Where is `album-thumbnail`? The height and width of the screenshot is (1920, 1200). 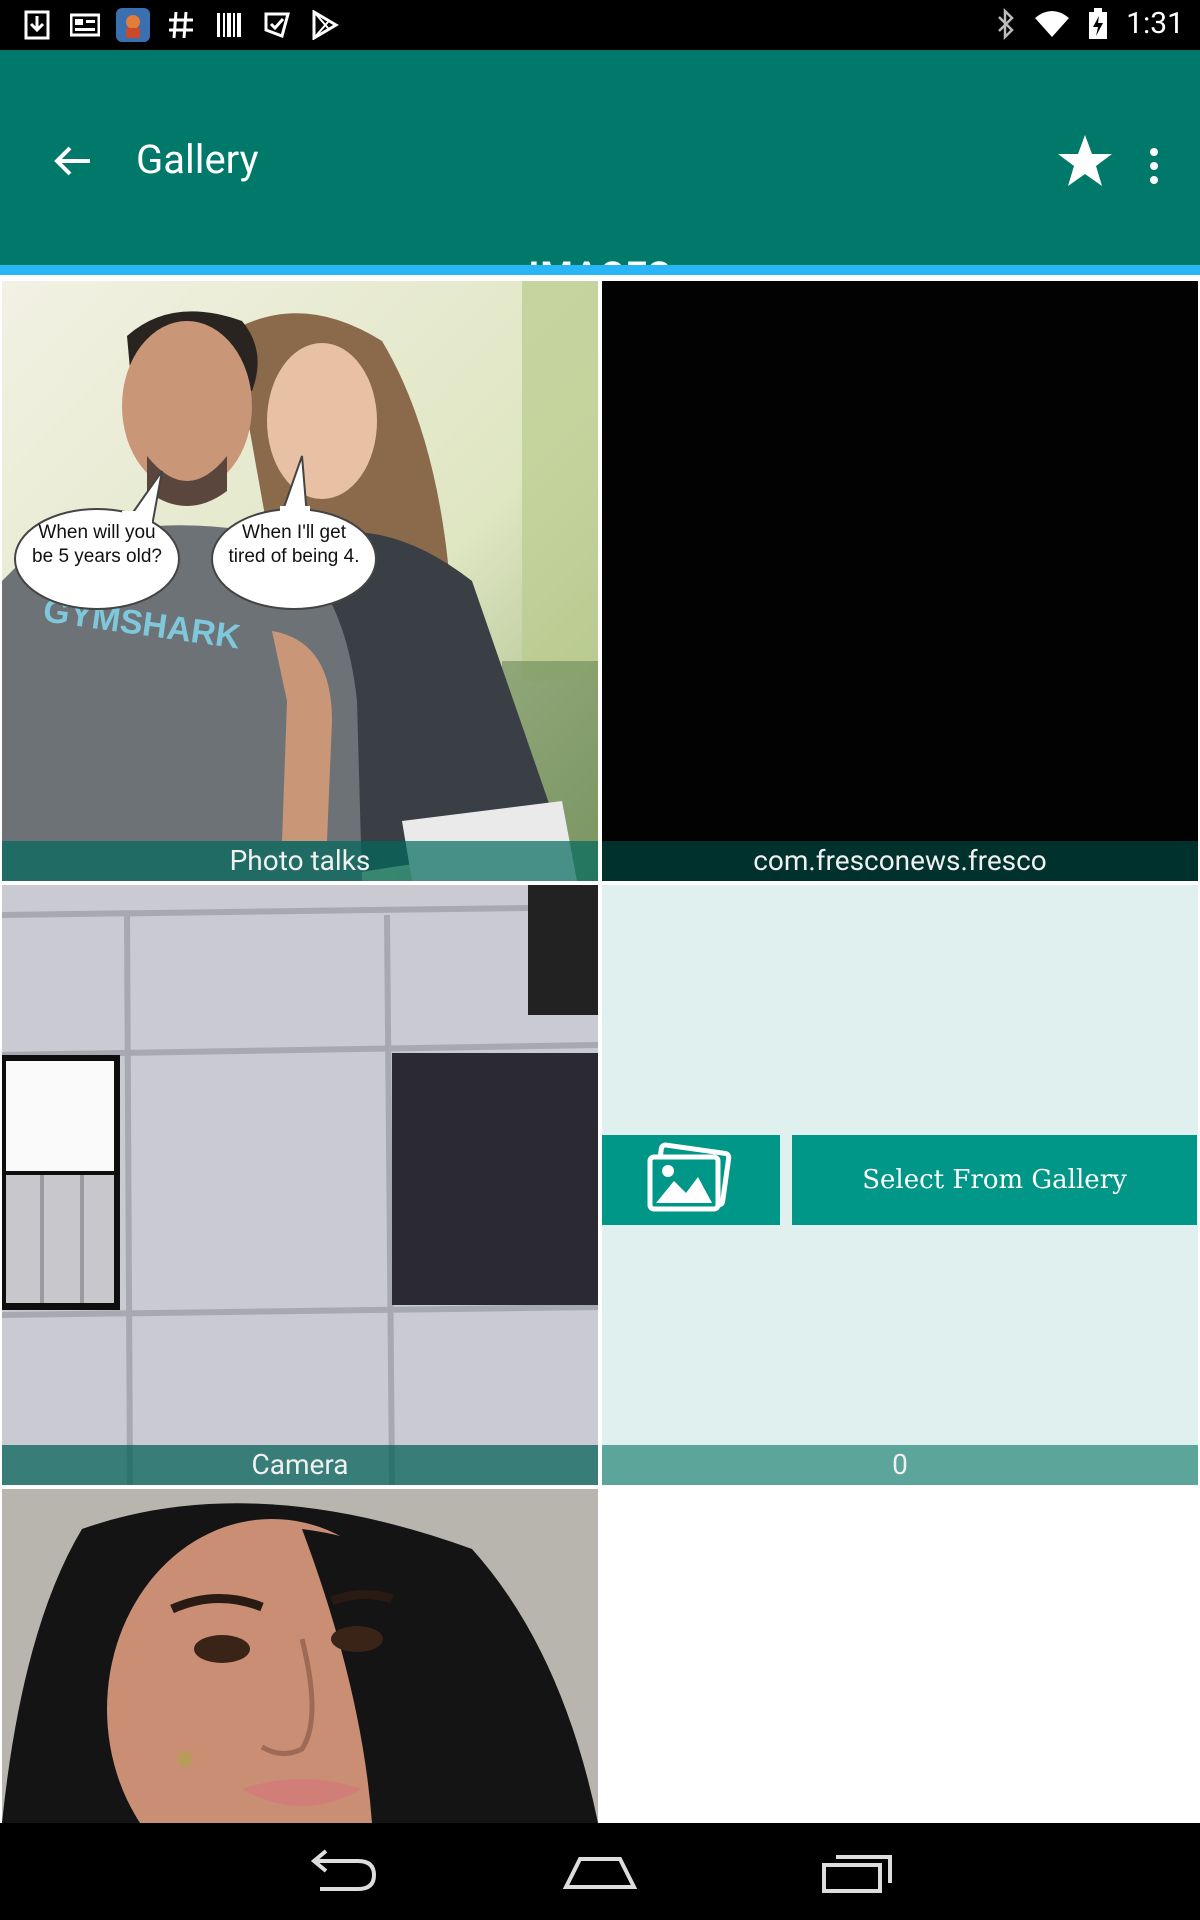 album-thumbnail is located at coordinates (300, 1656).